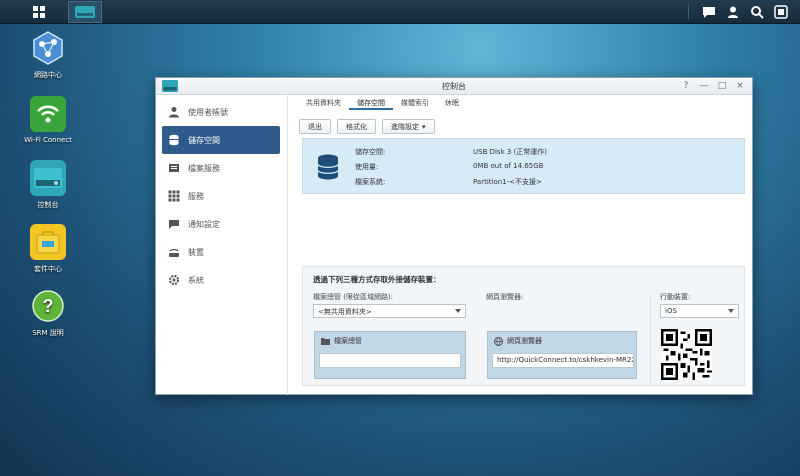  Describe the element at coordinates (370, 152) in the screenshot. I see `storage-label: 儲存空間:` at that location.